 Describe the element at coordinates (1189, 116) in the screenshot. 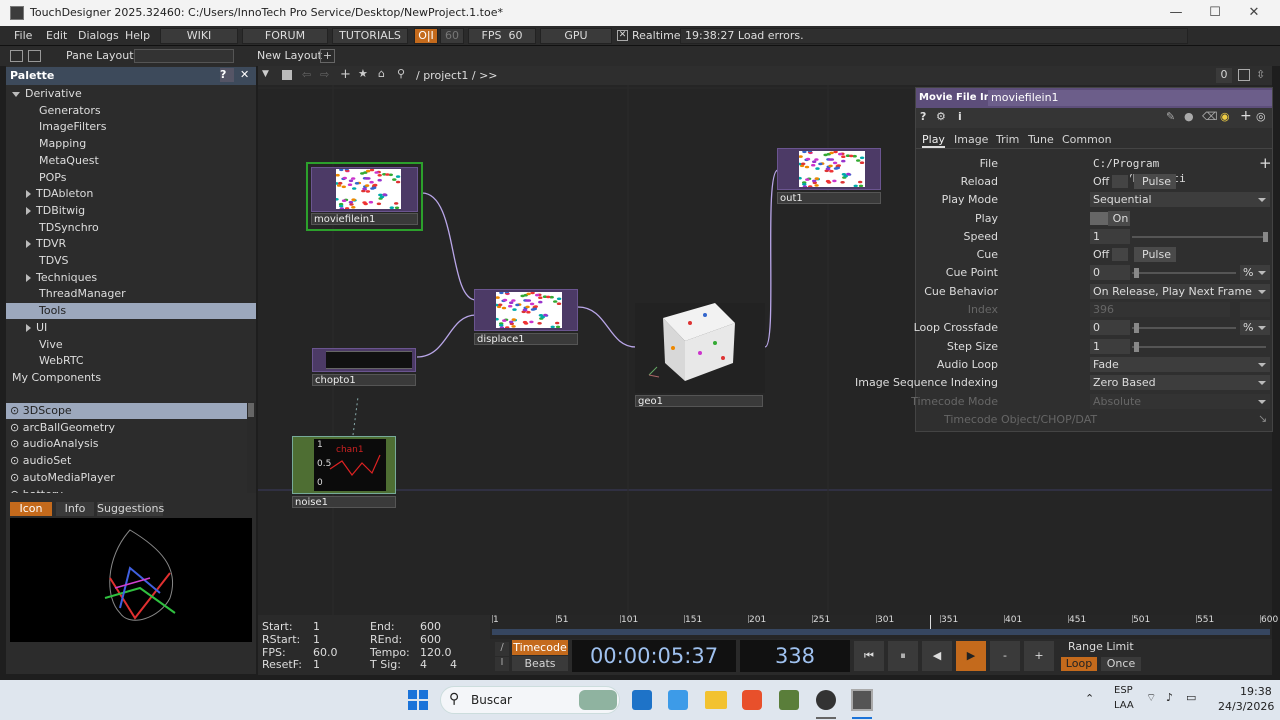

I see `comment-icon: ●` at that location.